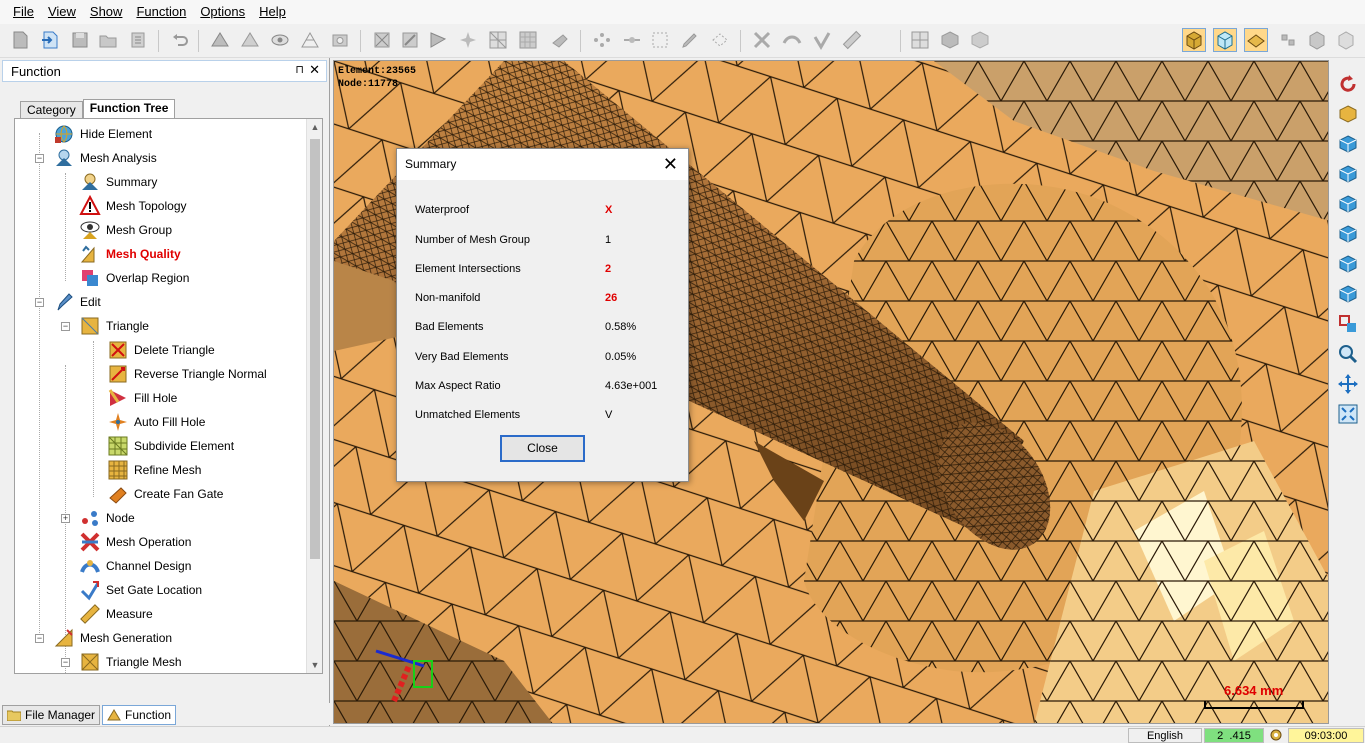 Image resolution: width=1365 pixels, height=743 pixels. I want to click on settings-gear-icon, so click(1276, 735).